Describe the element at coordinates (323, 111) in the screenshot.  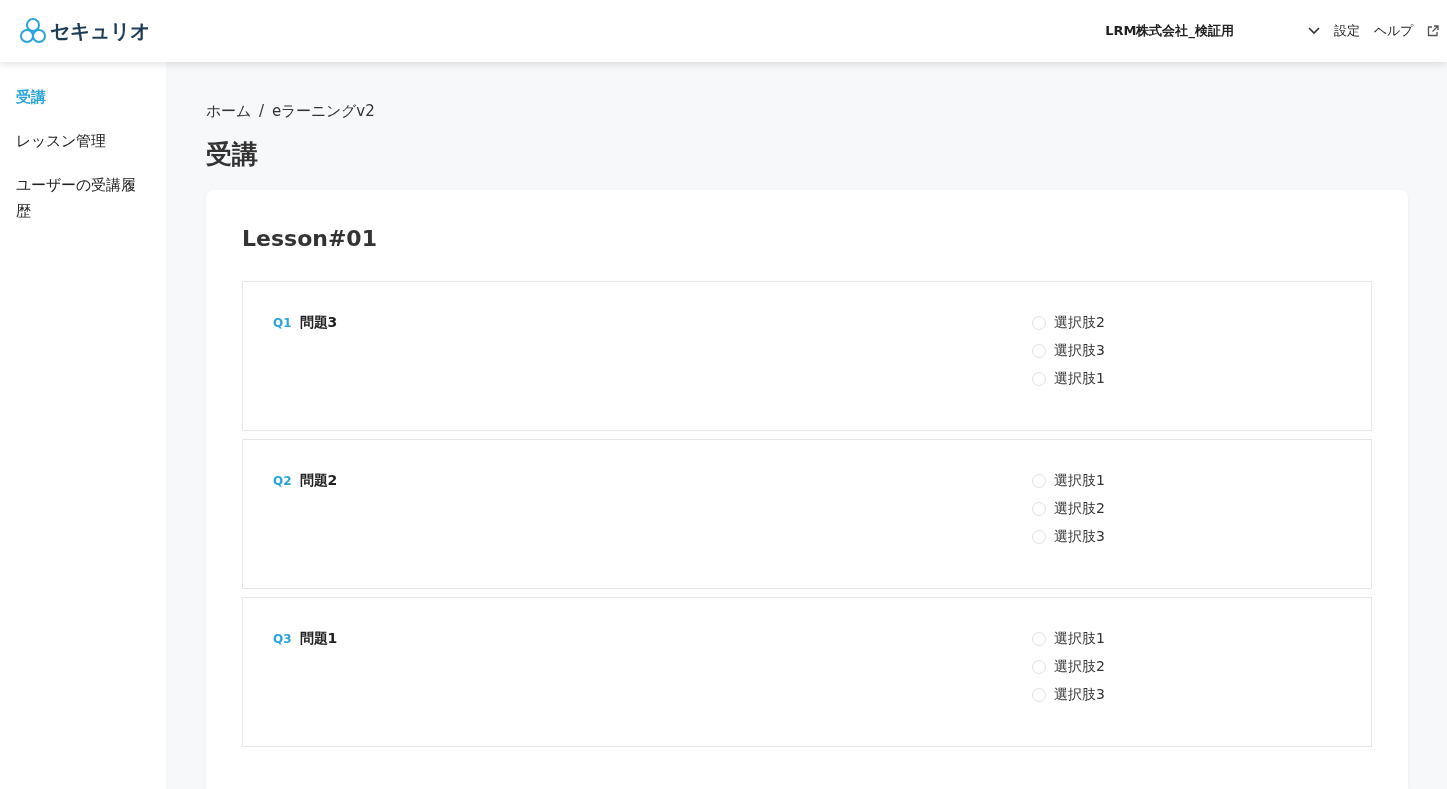
I see `breadcrumb-link: eラーニングv2` at that location.